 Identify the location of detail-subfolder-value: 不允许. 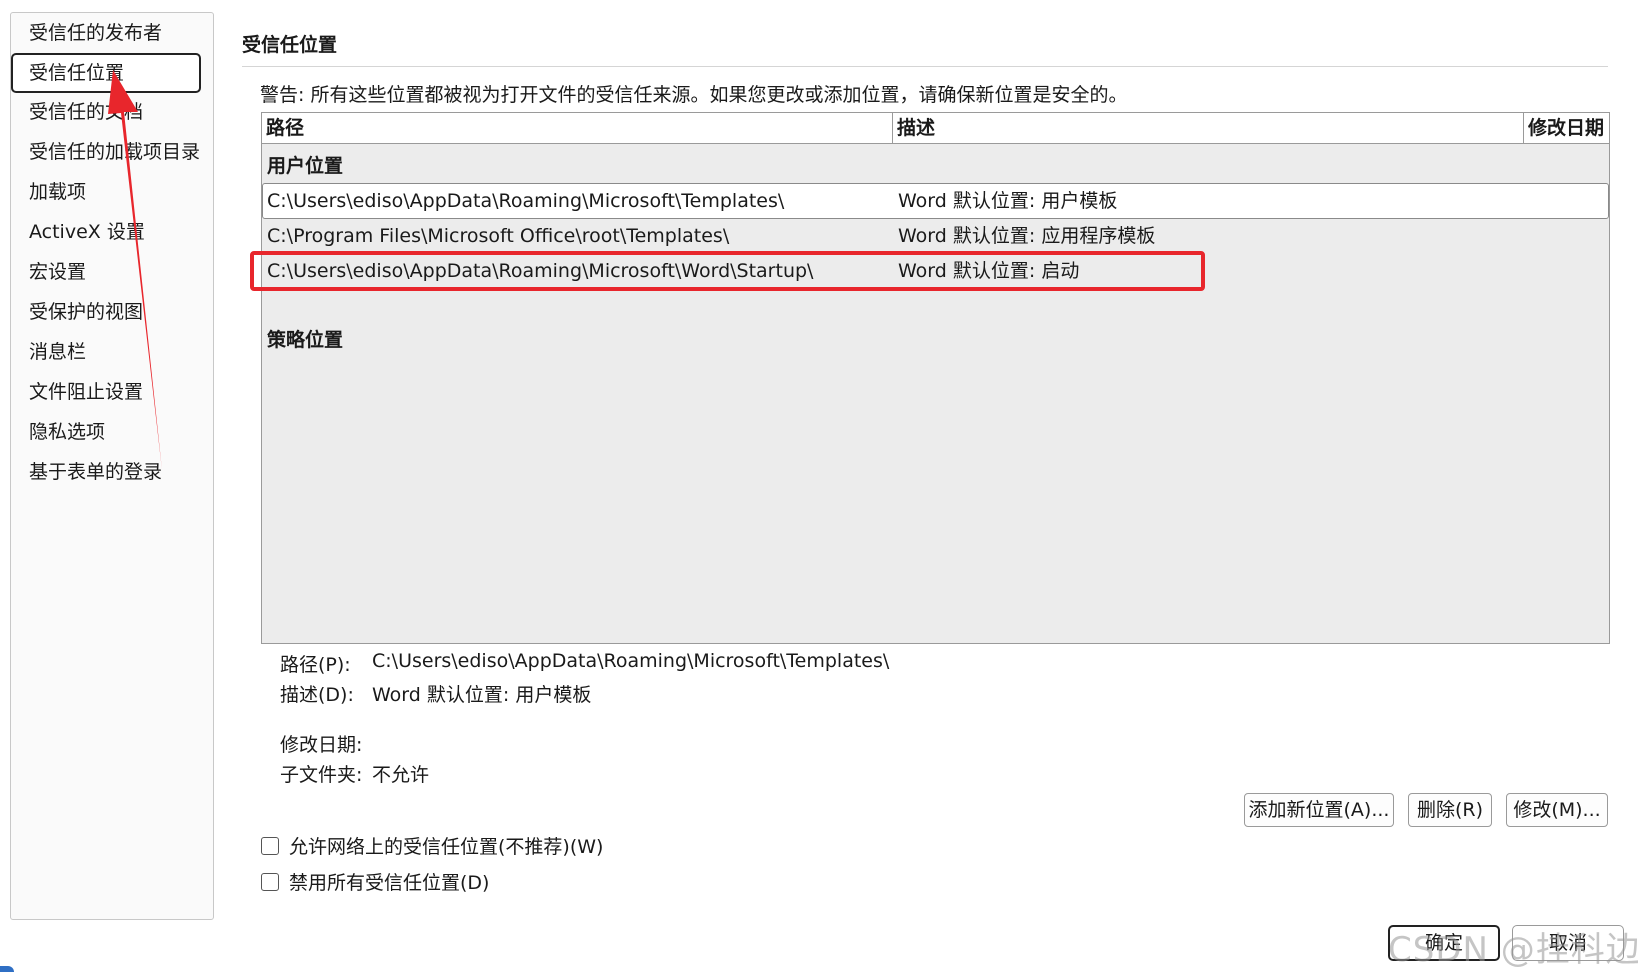
(401, 775).